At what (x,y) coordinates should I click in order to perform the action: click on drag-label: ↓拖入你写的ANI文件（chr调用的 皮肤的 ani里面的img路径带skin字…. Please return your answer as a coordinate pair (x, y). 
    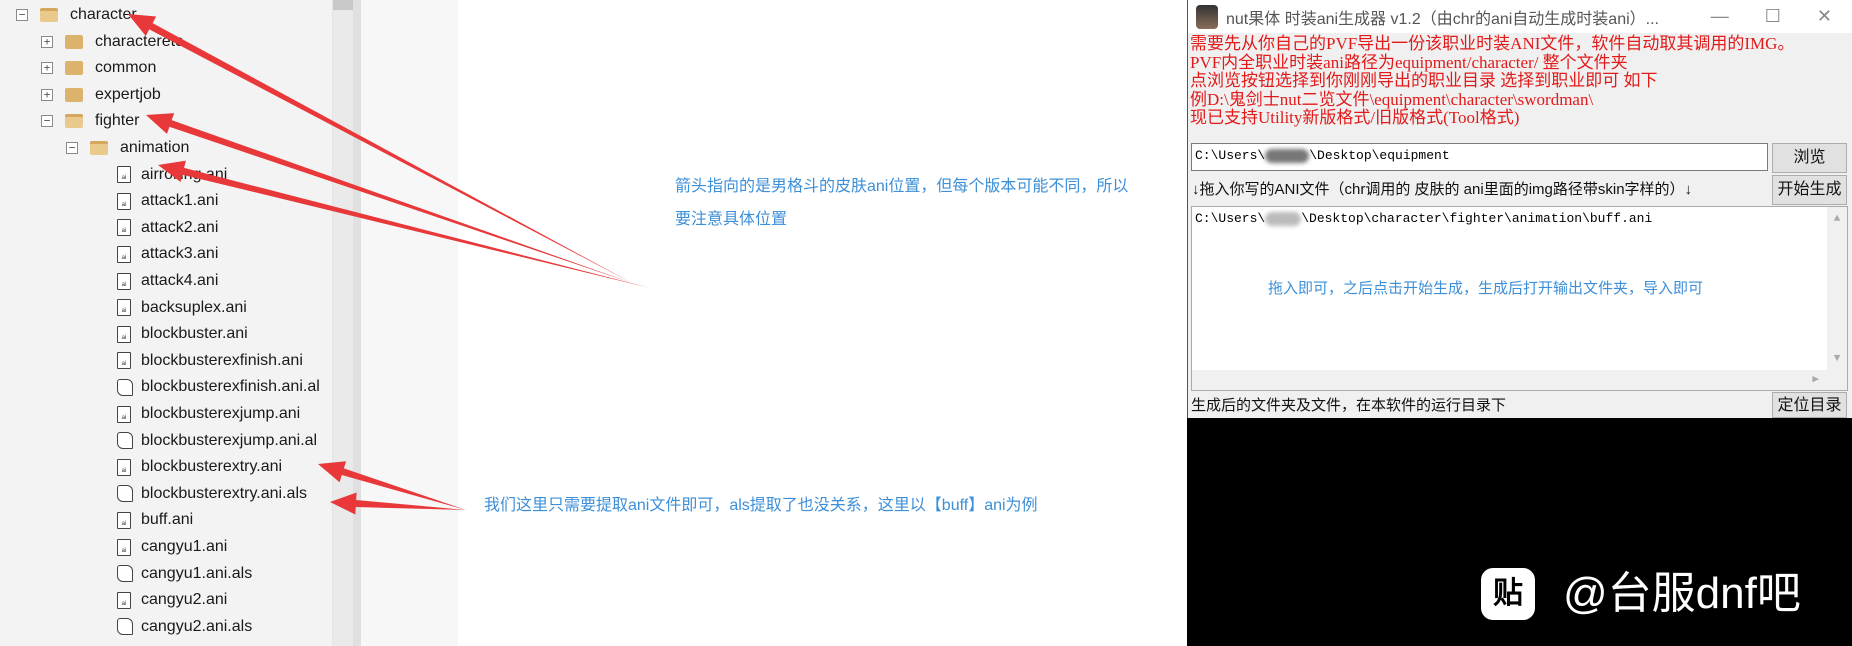
    Looking at the image, I should click on (1442, 189).